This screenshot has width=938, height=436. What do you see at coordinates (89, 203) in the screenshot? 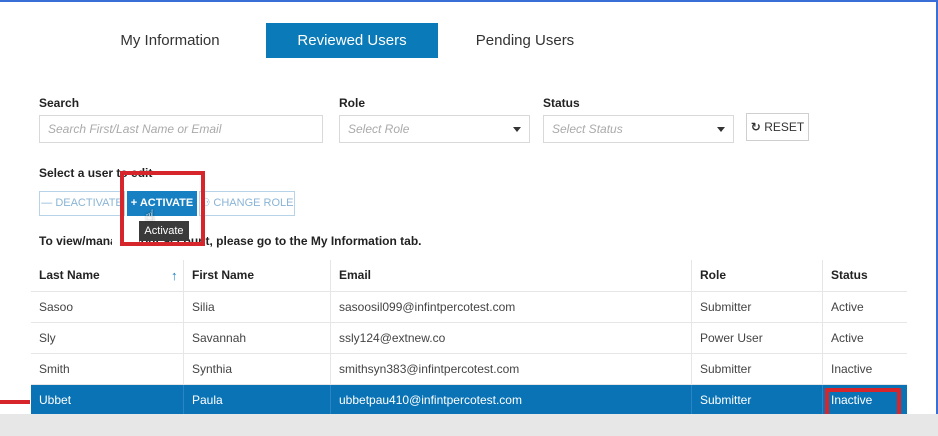
I see `deactivate-label: DEACTIVATE` at bounding box center [89, 203].